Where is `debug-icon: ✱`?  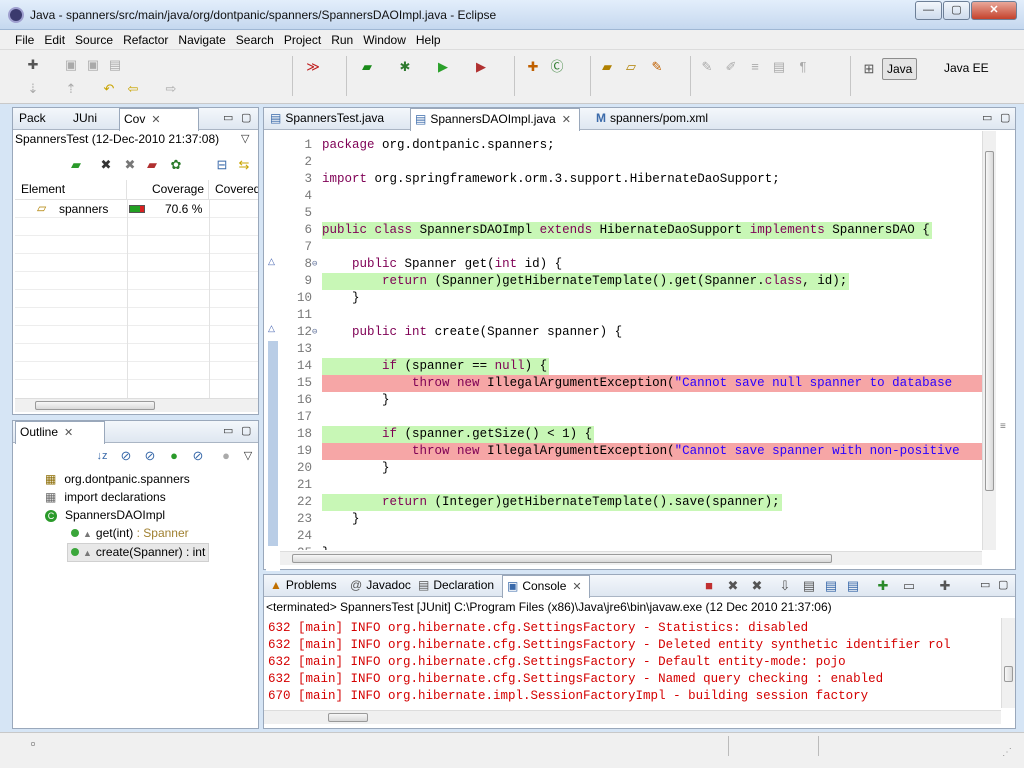
debug-icon: ✱ is located at coordinates (405, 67).